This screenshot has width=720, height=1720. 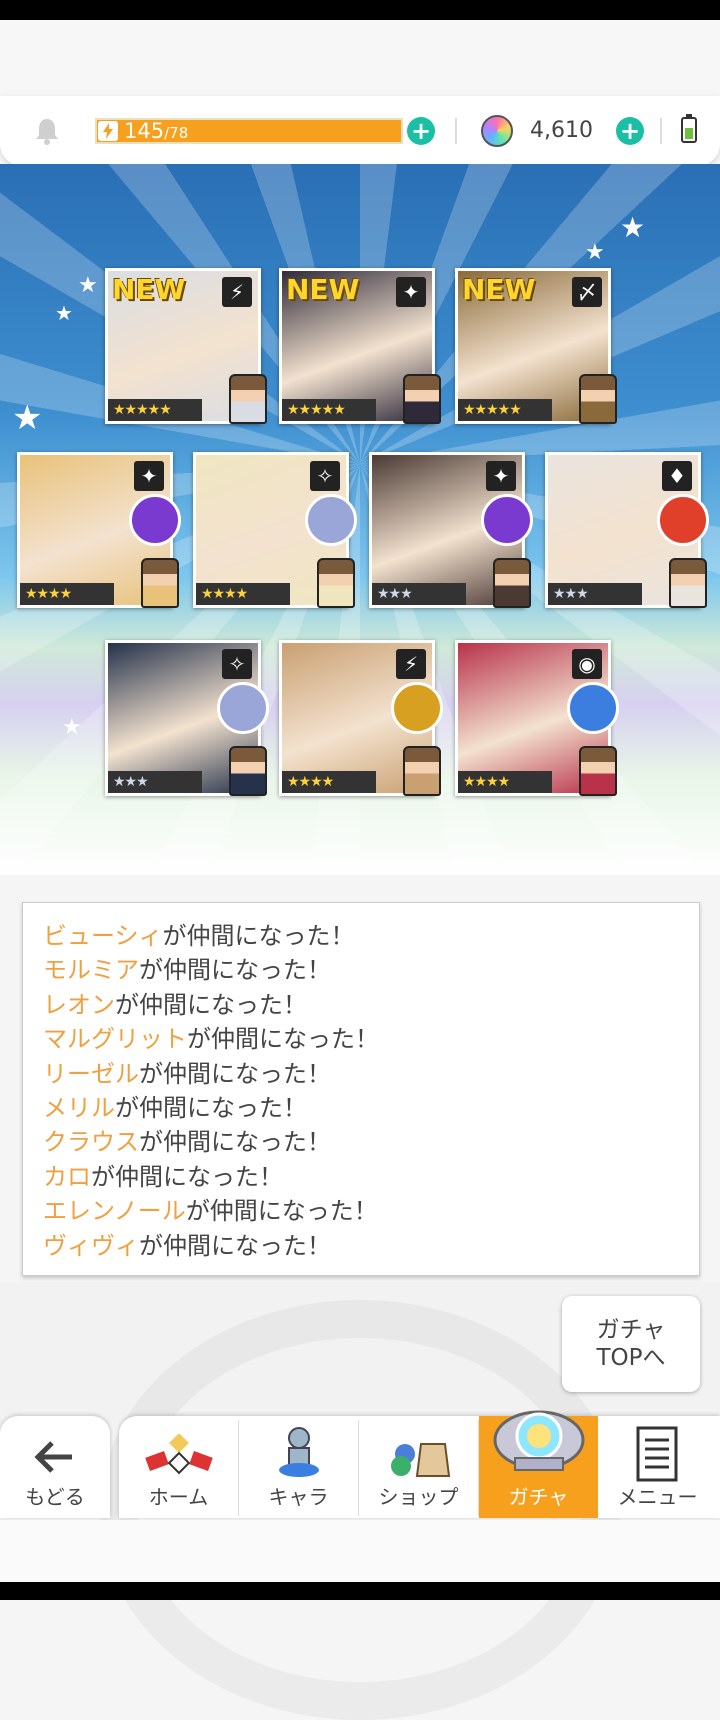 I want to click on gacha-top-button: ガチャ TOPへ, so click(x=631, y=1344).